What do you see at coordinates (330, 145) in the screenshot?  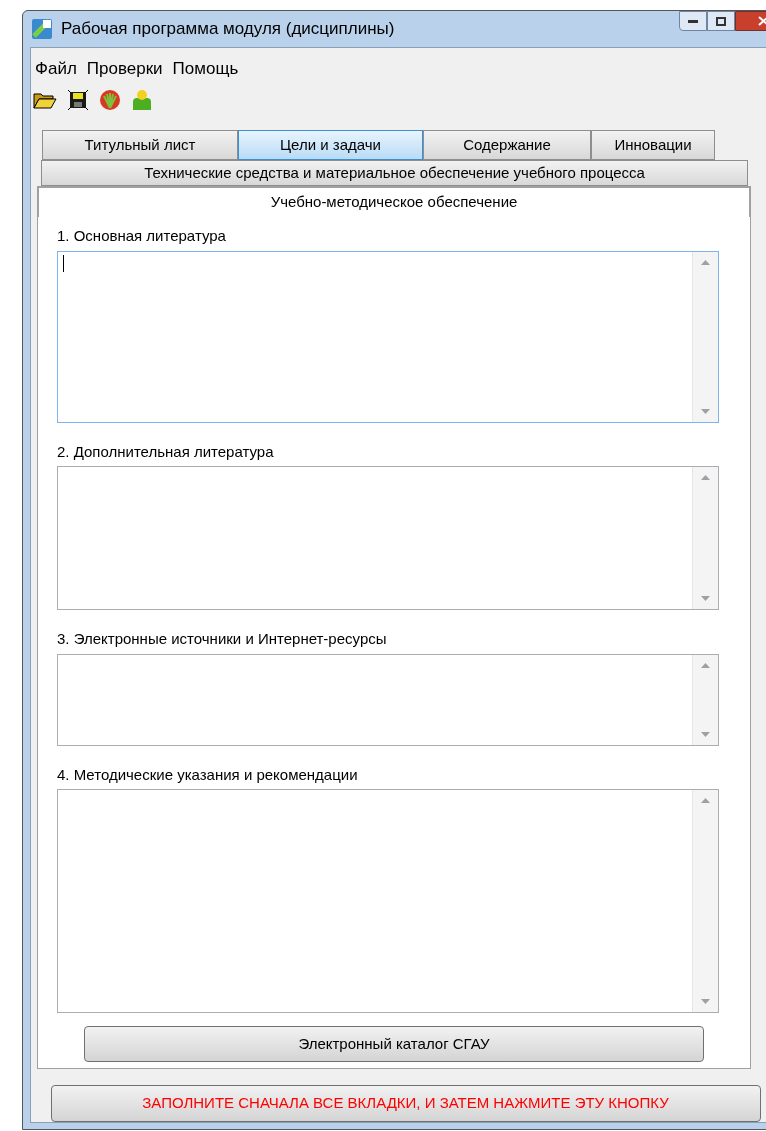 I see `tab: Цели и задачи` at bounding box center [330, 145].